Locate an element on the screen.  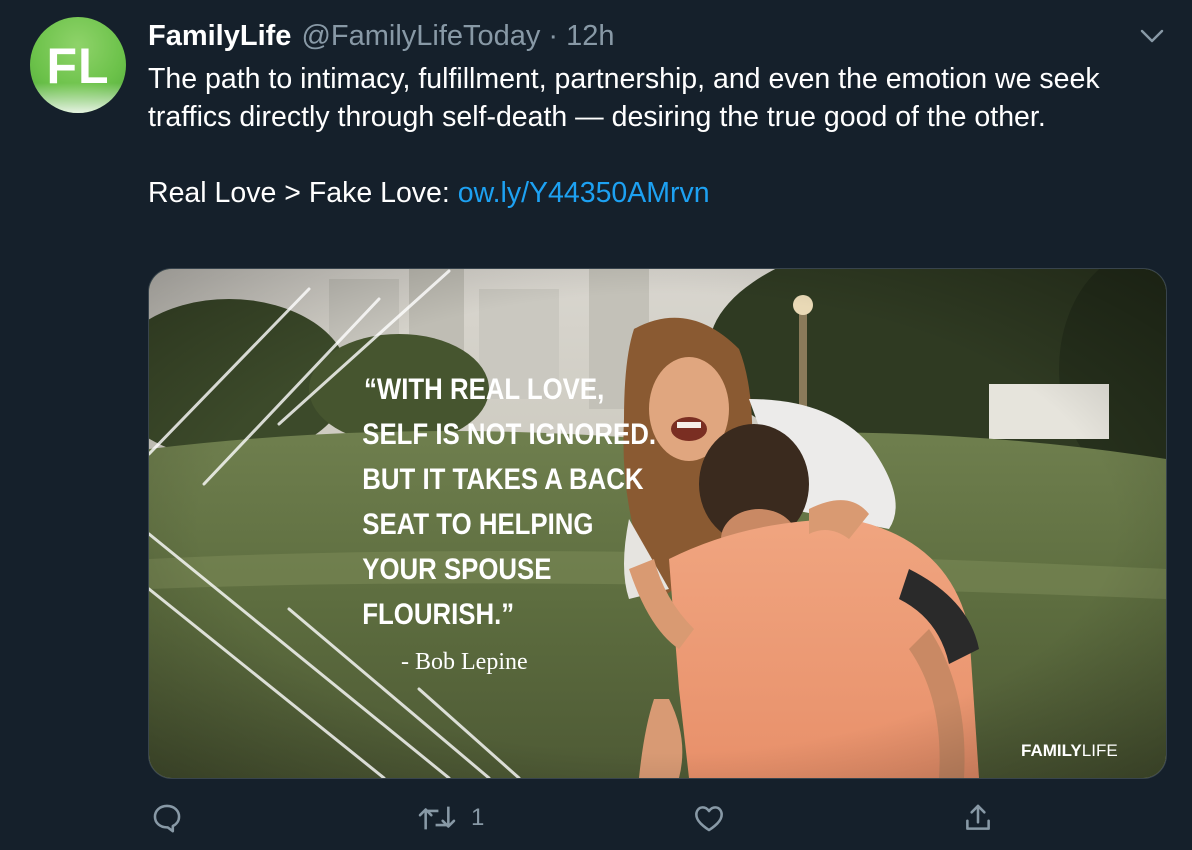
tweet-actions: 1 is located at coordinates (596, 818).